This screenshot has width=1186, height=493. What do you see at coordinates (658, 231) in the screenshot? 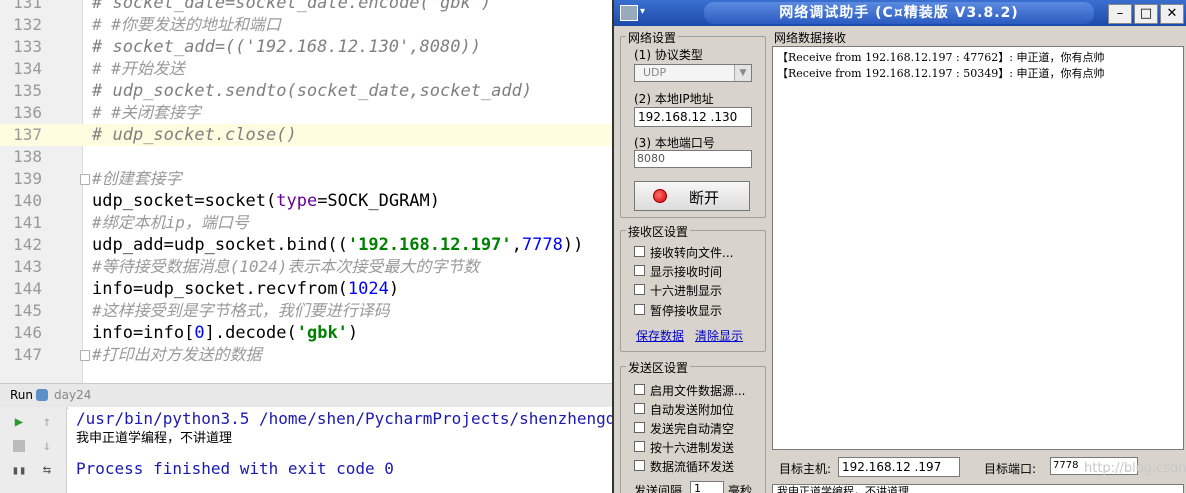
I see `recv-settings-title: 接收区设置` at bounding box center [658, 231].